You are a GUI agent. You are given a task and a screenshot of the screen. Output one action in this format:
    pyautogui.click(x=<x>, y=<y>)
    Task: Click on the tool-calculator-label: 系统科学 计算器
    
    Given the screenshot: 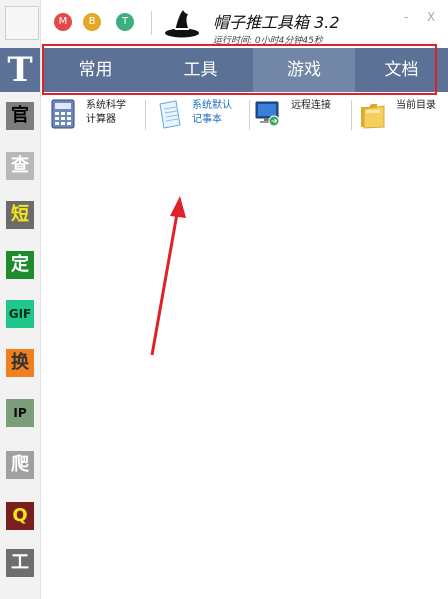 What is the action you would take?
    pyautogui.click(x=106, y=113)
    